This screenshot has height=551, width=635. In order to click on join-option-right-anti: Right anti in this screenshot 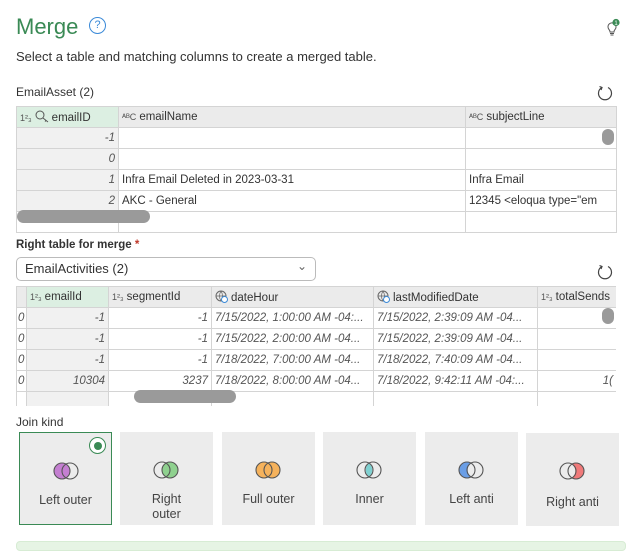, I will do `click(572, 479)`.